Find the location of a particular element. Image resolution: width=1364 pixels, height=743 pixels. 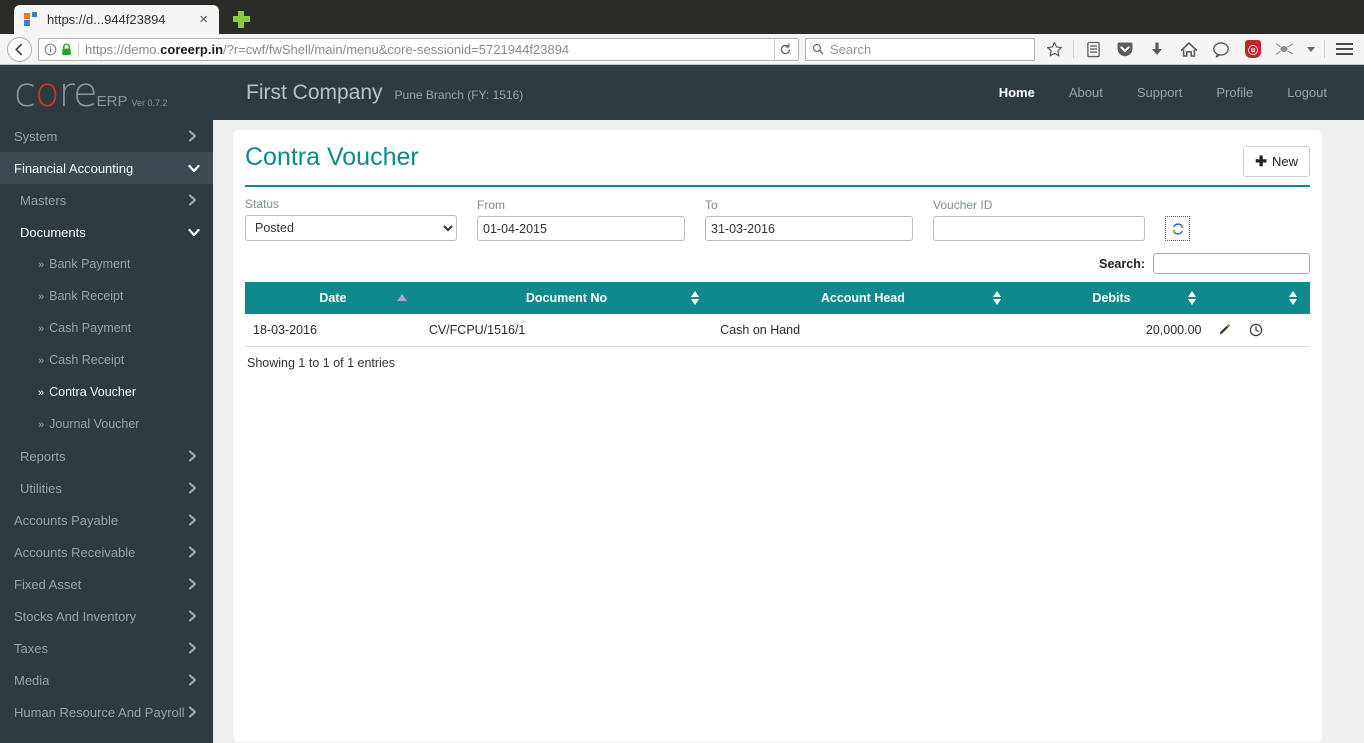

cell-document-no: CV/FCPU/1516/1 is located at coordinates (566, 330).